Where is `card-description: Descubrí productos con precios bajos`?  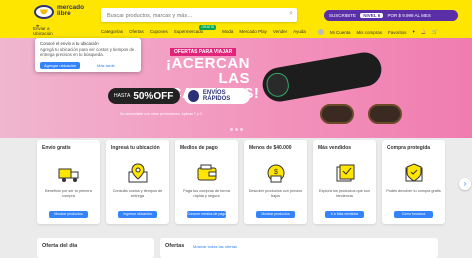
card-description: Descubrí productos con precios bajos is located at coordinates (275, 193).